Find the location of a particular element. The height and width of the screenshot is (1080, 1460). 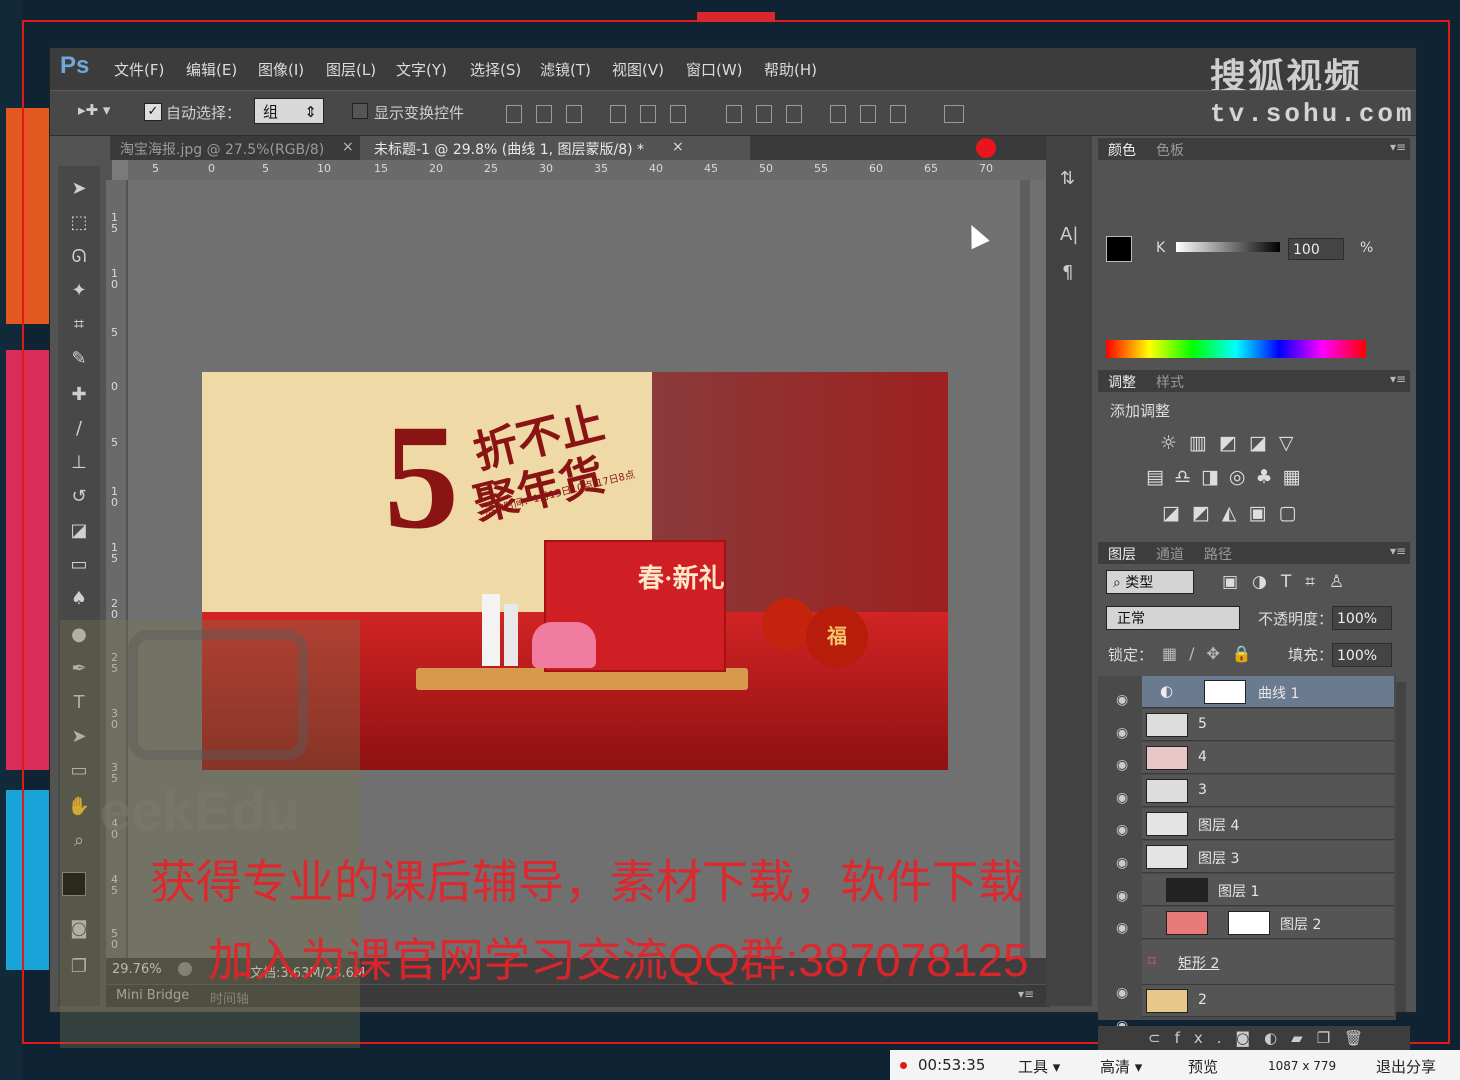

move-tool-icon: ▸✚ ▾ is located at coordinates (94, 110).